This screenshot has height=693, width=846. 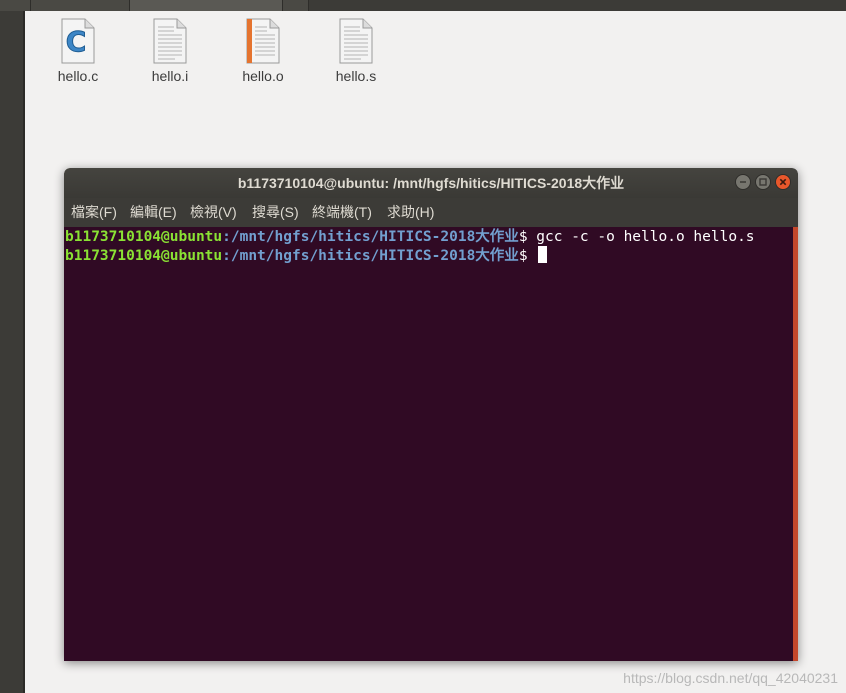 I want to click on file-item-hello-i: hello.i, so click(x=170, y=51).